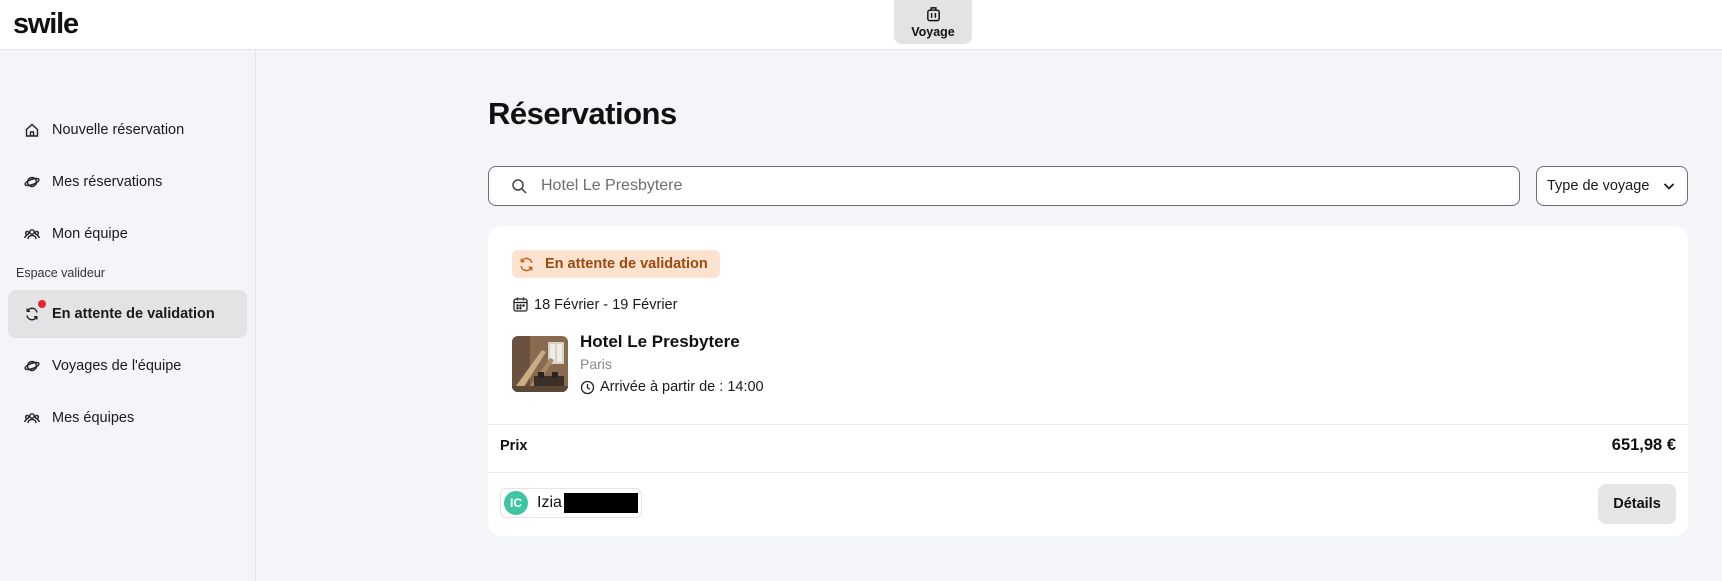 The image size is (1722, 581). Describe the element at coordinates (1669, 186) in the screenshot. I see `chevron-down-icon` at that location.